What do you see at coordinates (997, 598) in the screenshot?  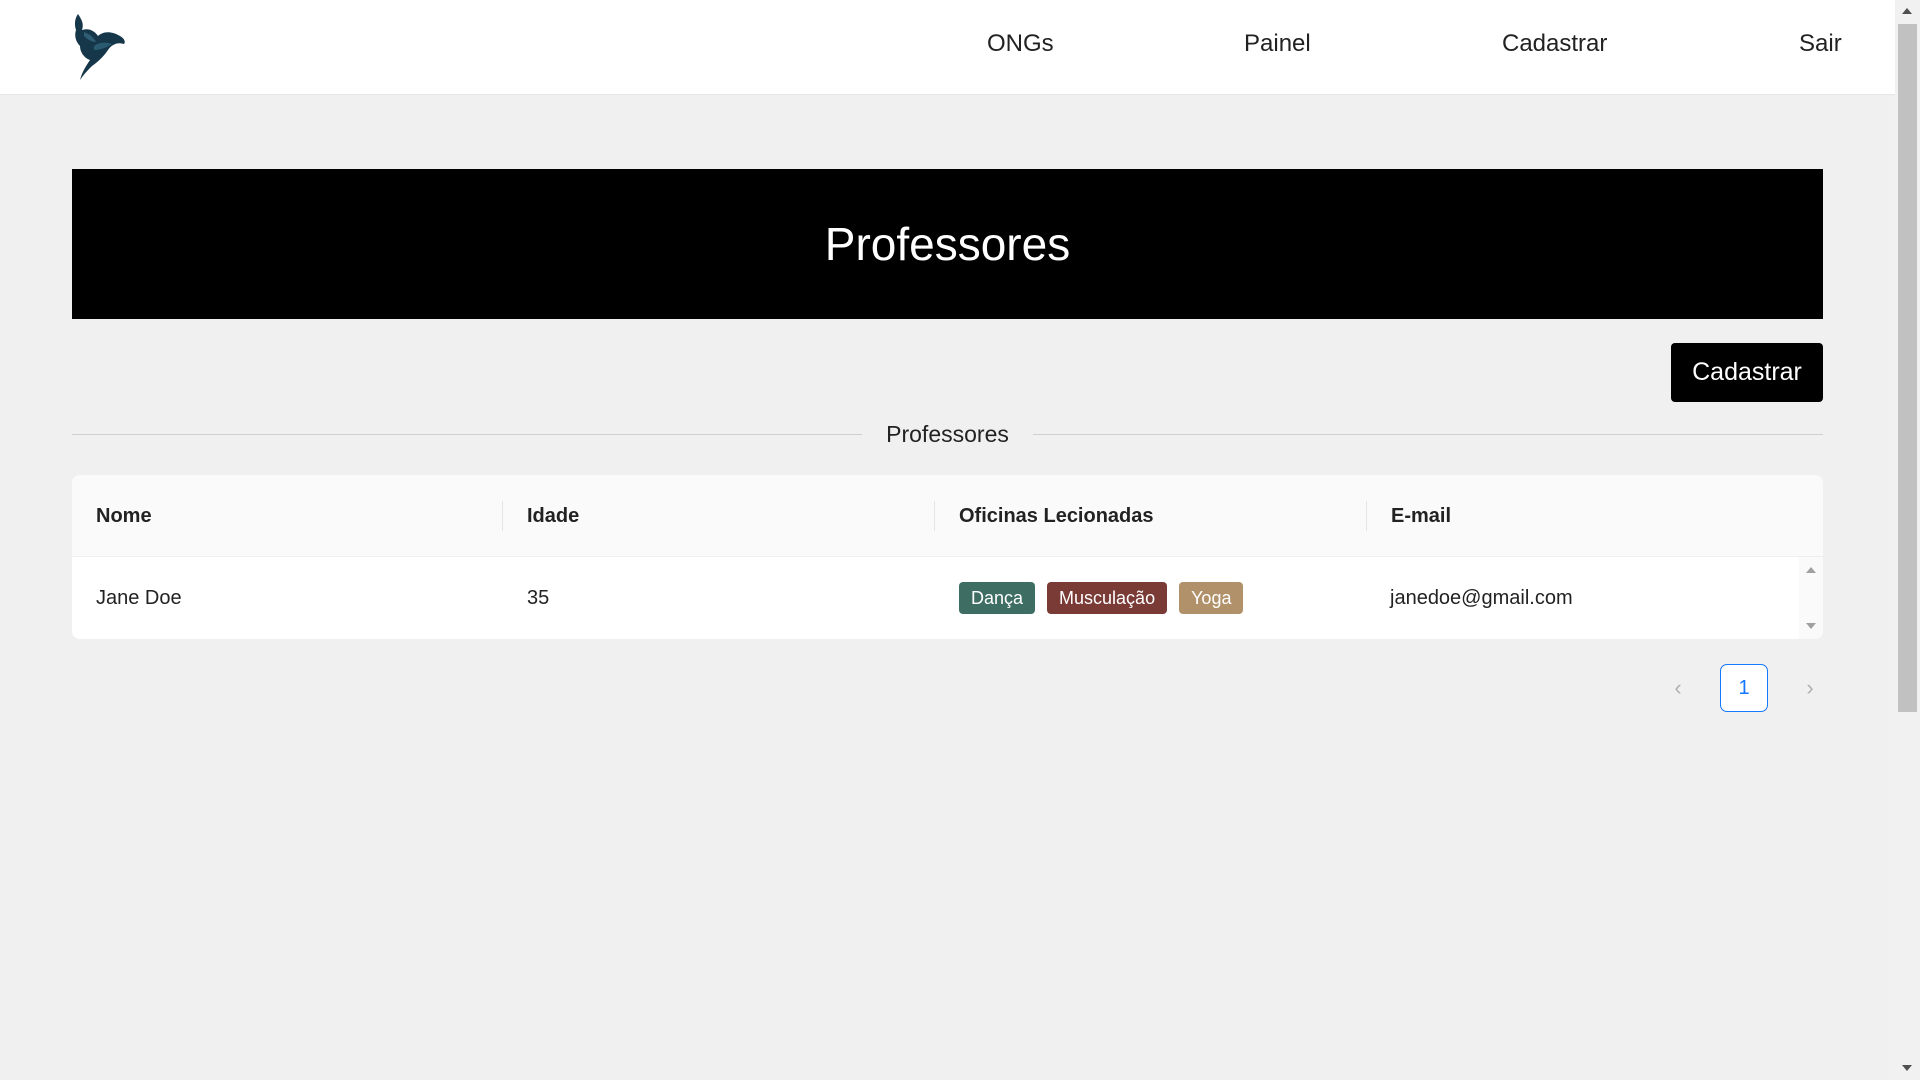 I see `workshop-tag: Dança` at bounding box center [997, 598].